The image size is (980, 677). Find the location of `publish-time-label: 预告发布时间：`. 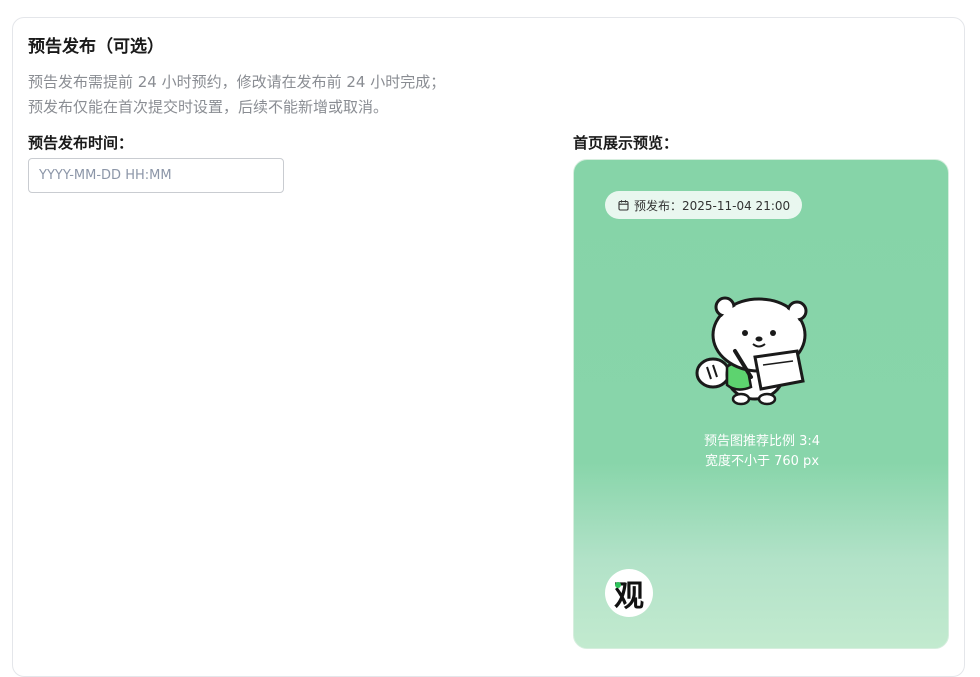

publish-time-label: 预告发布时间： is located at coordinates (81, 143).